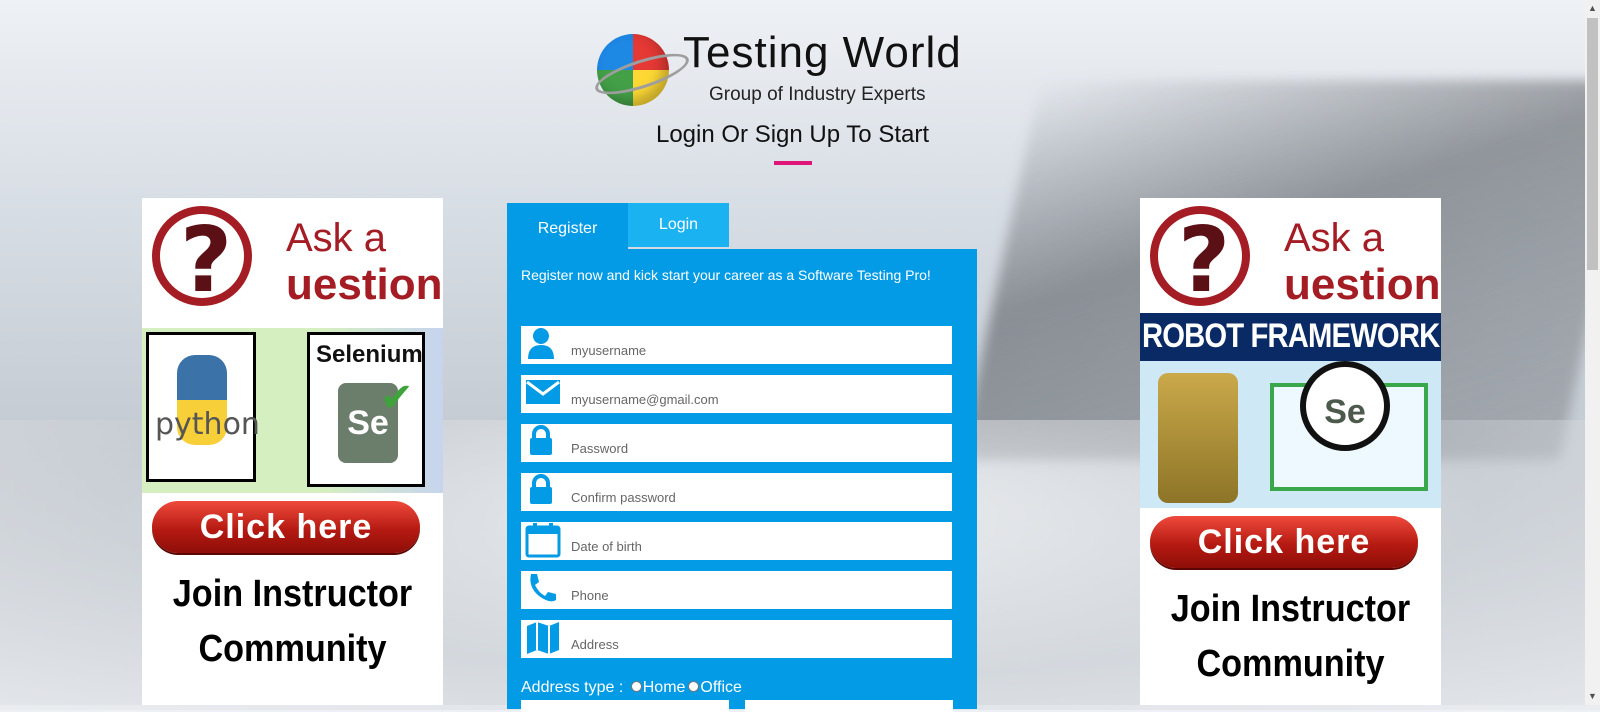 The image size is (1600, 712). Describe the element at coordinates (694, 686) in the screenshot. I see `office-radio` at that location.